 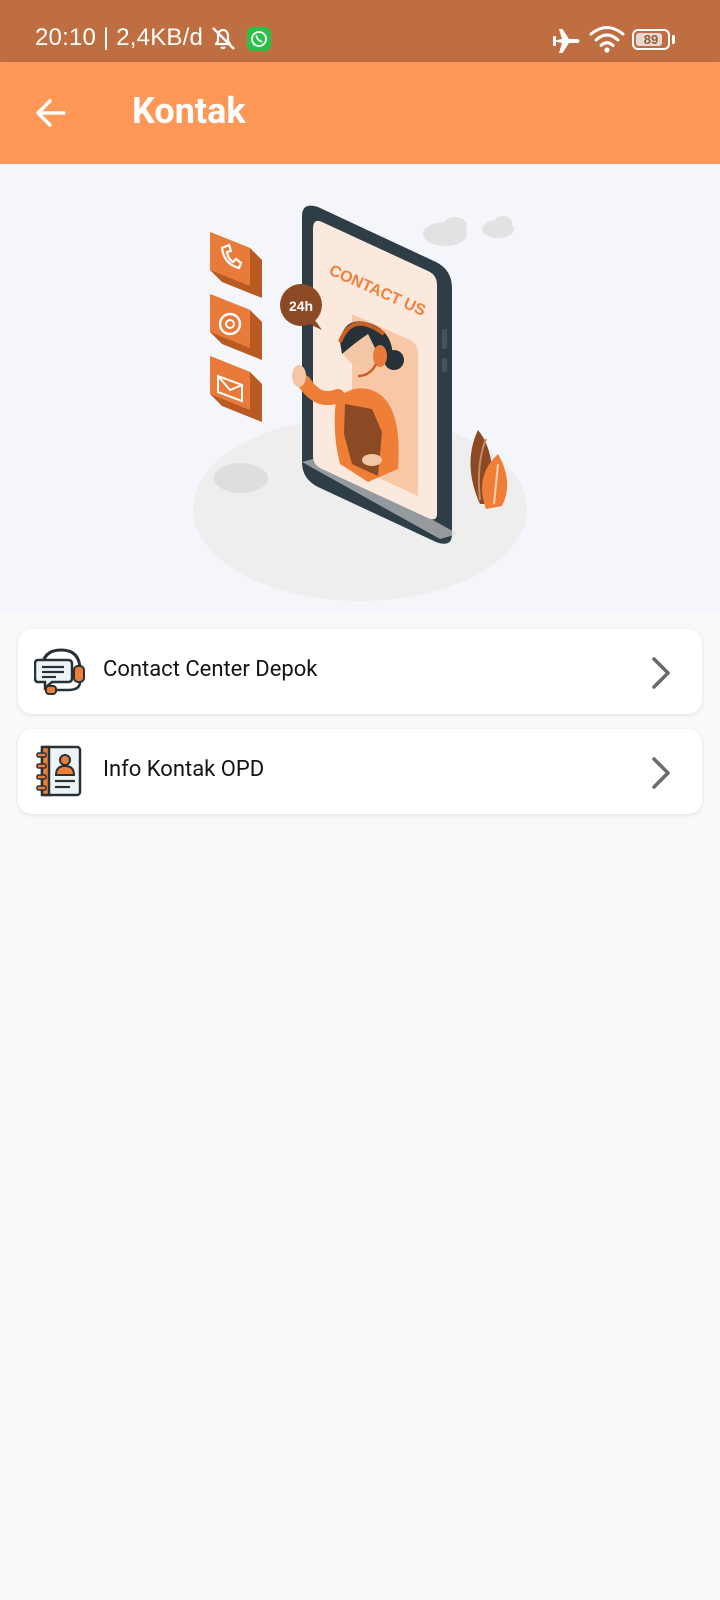 I want to click on status-bar: 20:10 | 2,4KB/d 89, so click(x=360, y=31).